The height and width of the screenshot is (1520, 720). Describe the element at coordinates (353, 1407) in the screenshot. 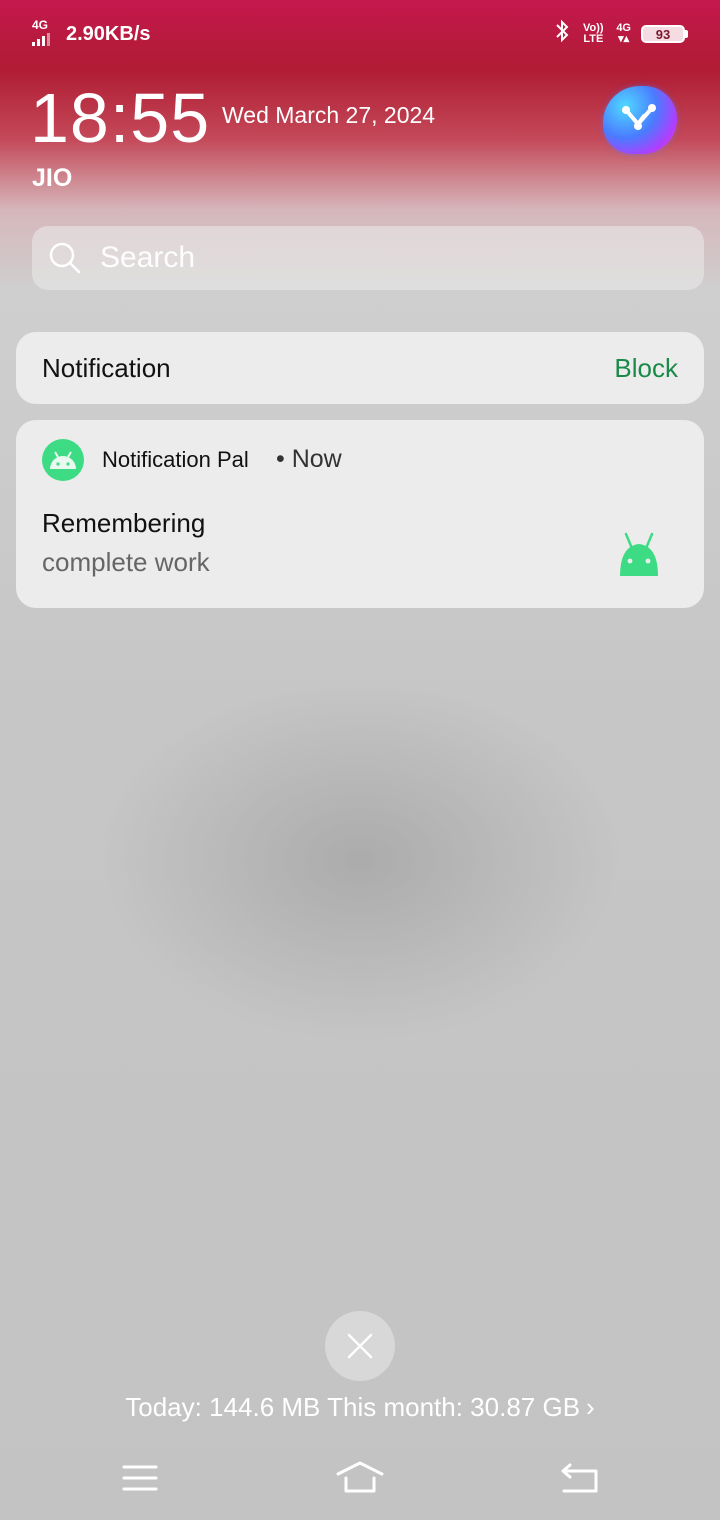

I see `data-usage-text: Today: 144.6 MB This month: 30.87 GB` at that location.